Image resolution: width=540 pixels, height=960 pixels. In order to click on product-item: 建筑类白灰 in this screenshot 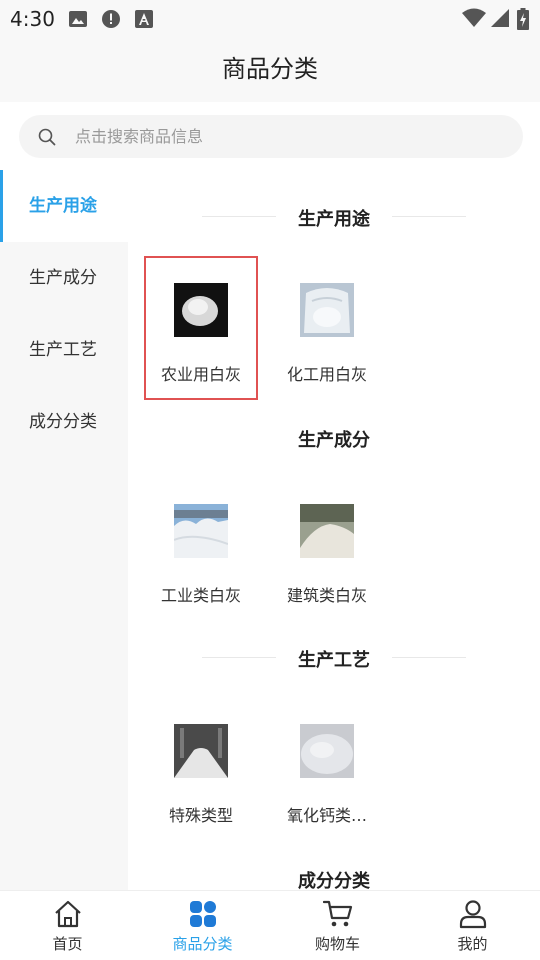, I will do `click(327, 555)`.